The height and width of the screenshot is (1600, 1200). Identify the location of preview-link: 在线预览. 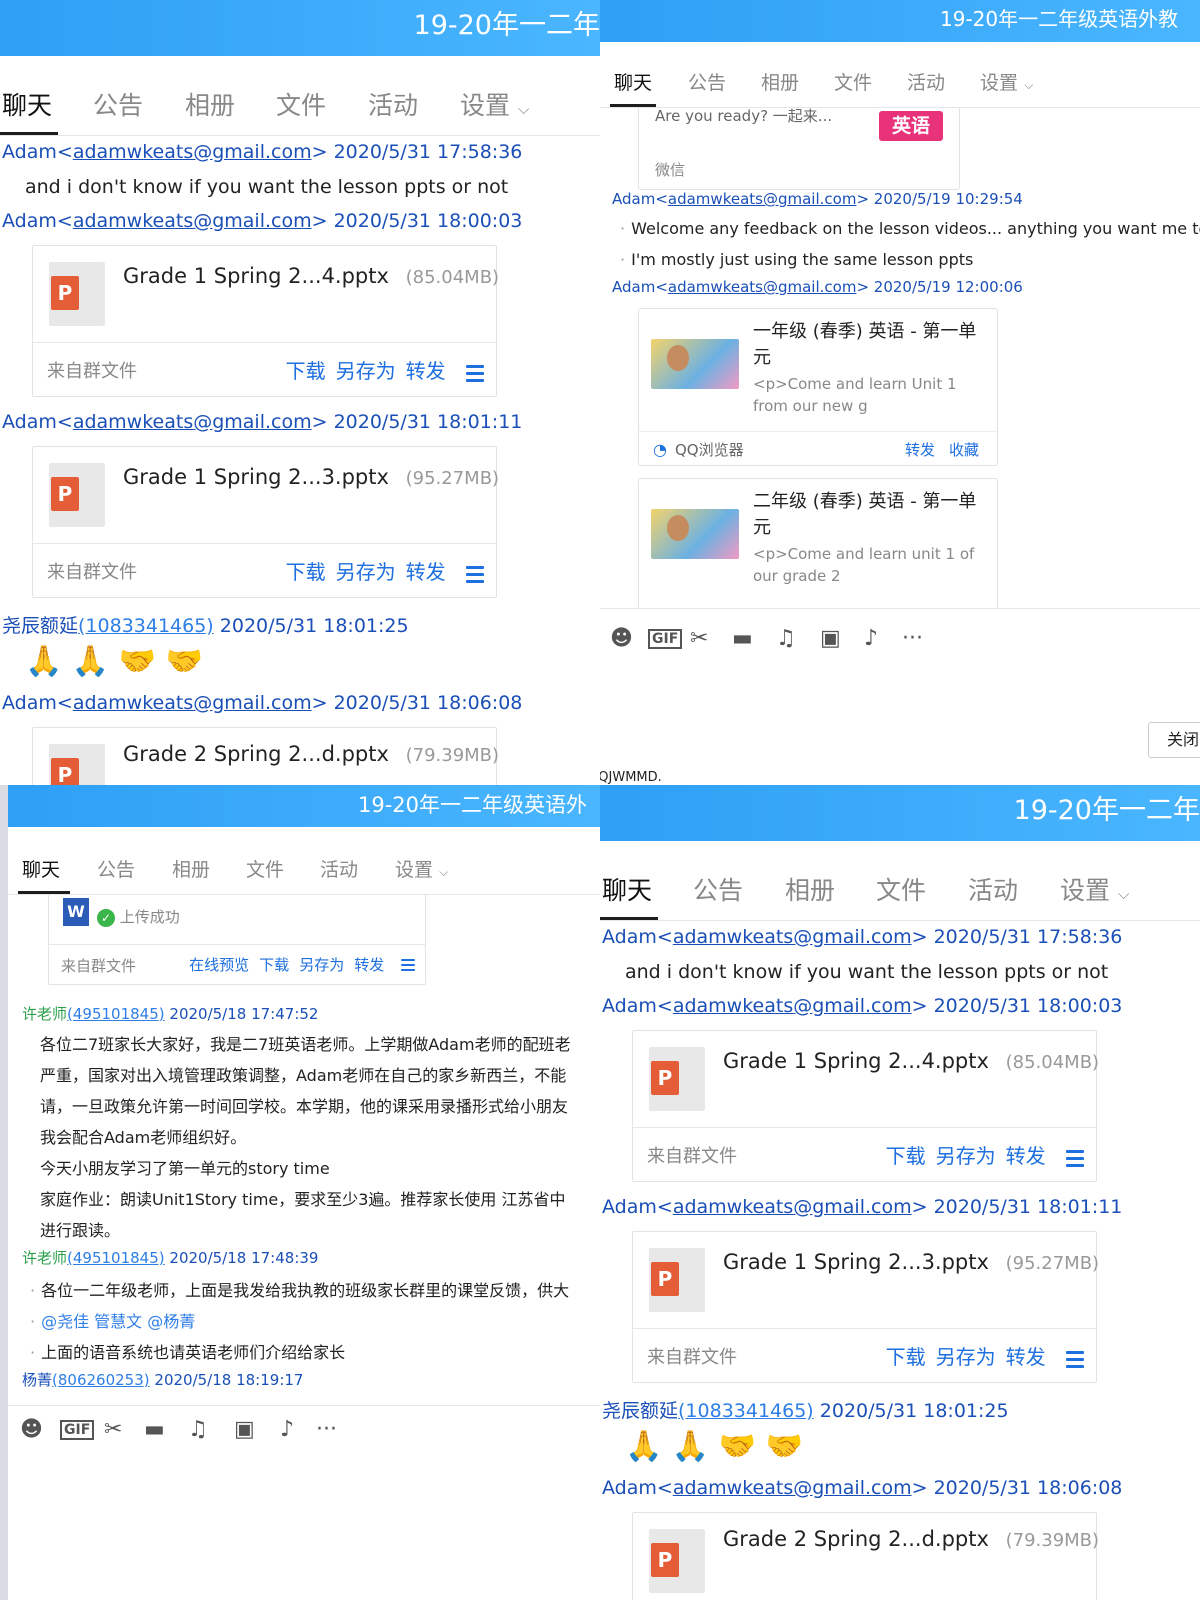
(219, 965).